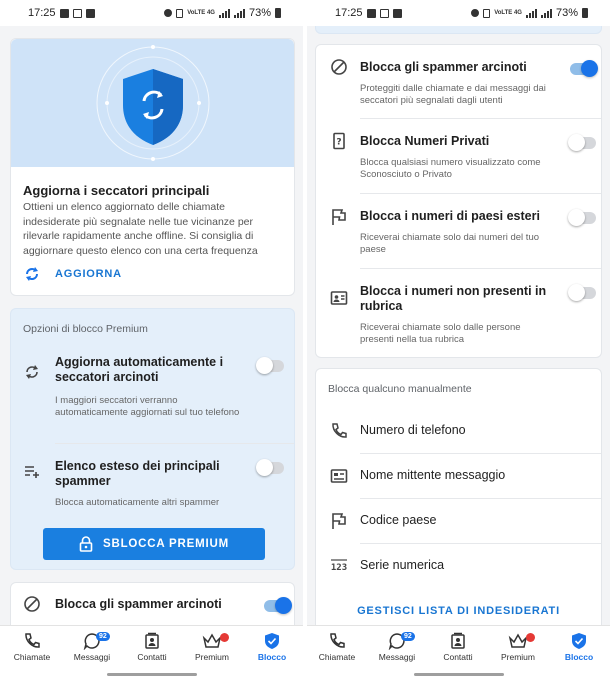 This screenshot has width=610, height=680. Describe the element at coordinates (582, 142) in the screenshot. I see `private-block-toggle` at that location.